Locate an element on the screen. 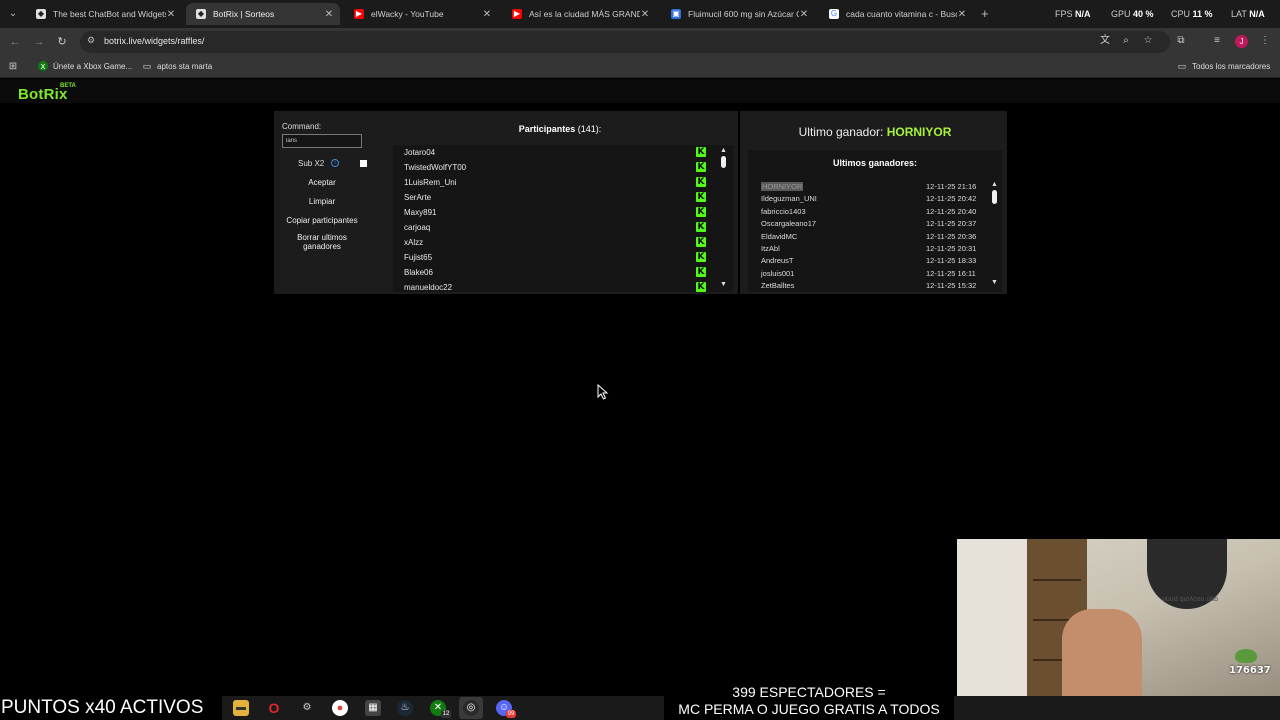 The image size is (1280, 720). webcam-counter: 176637 is located at coordinates (1250, 670).